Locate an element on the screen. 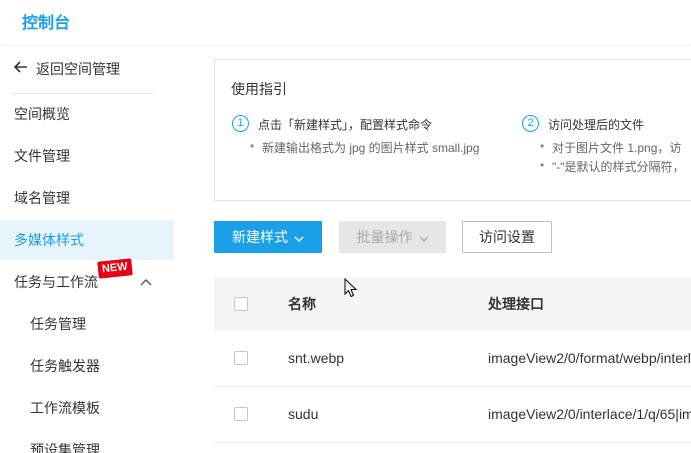  button-label: 批量操作 is located at coordinates (384, 237).